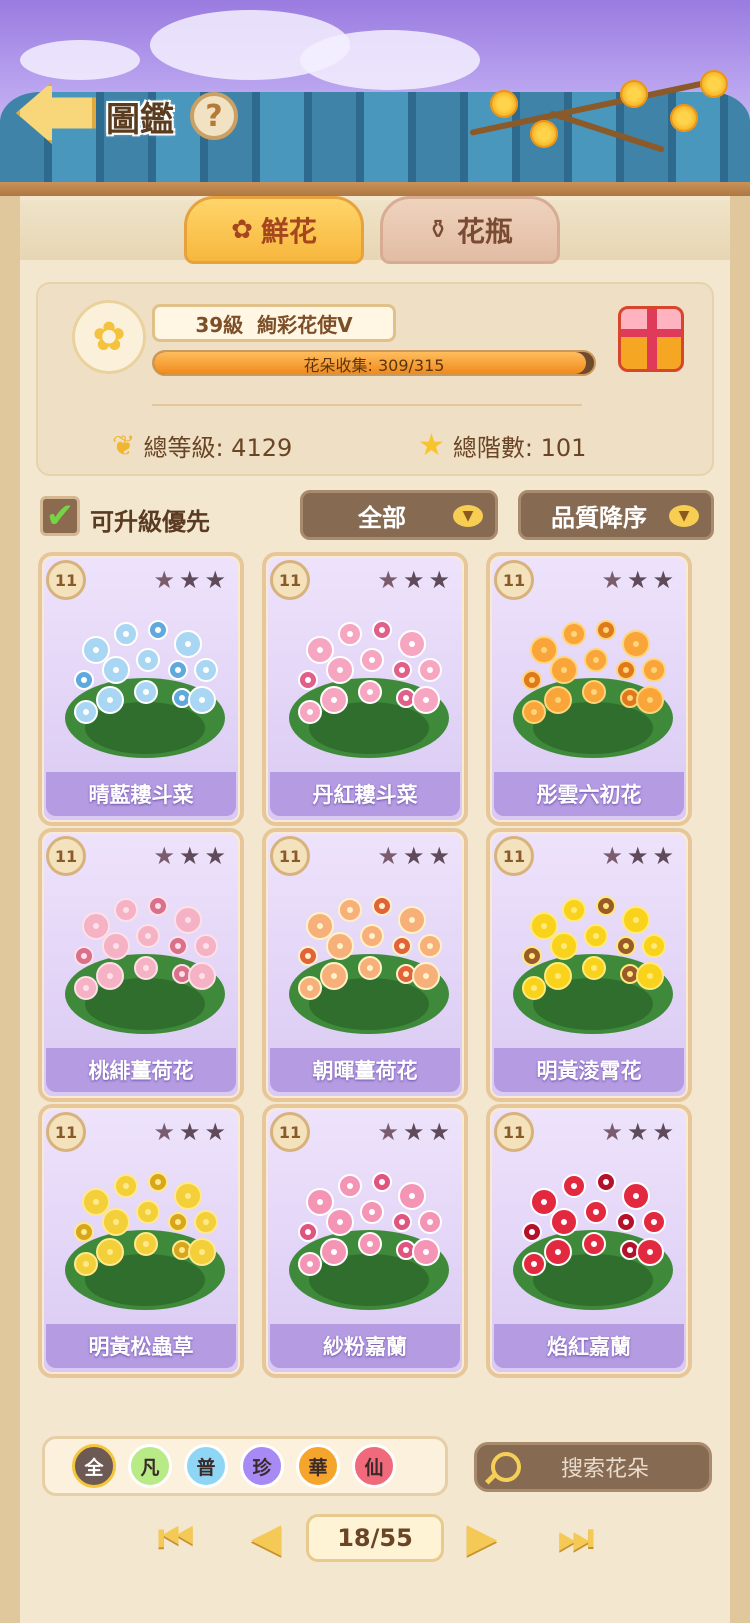  Describe the element at coordinates (589, 1346) in the screenshot. I see `flower-name: 焰紅嘉蘭` at that location.